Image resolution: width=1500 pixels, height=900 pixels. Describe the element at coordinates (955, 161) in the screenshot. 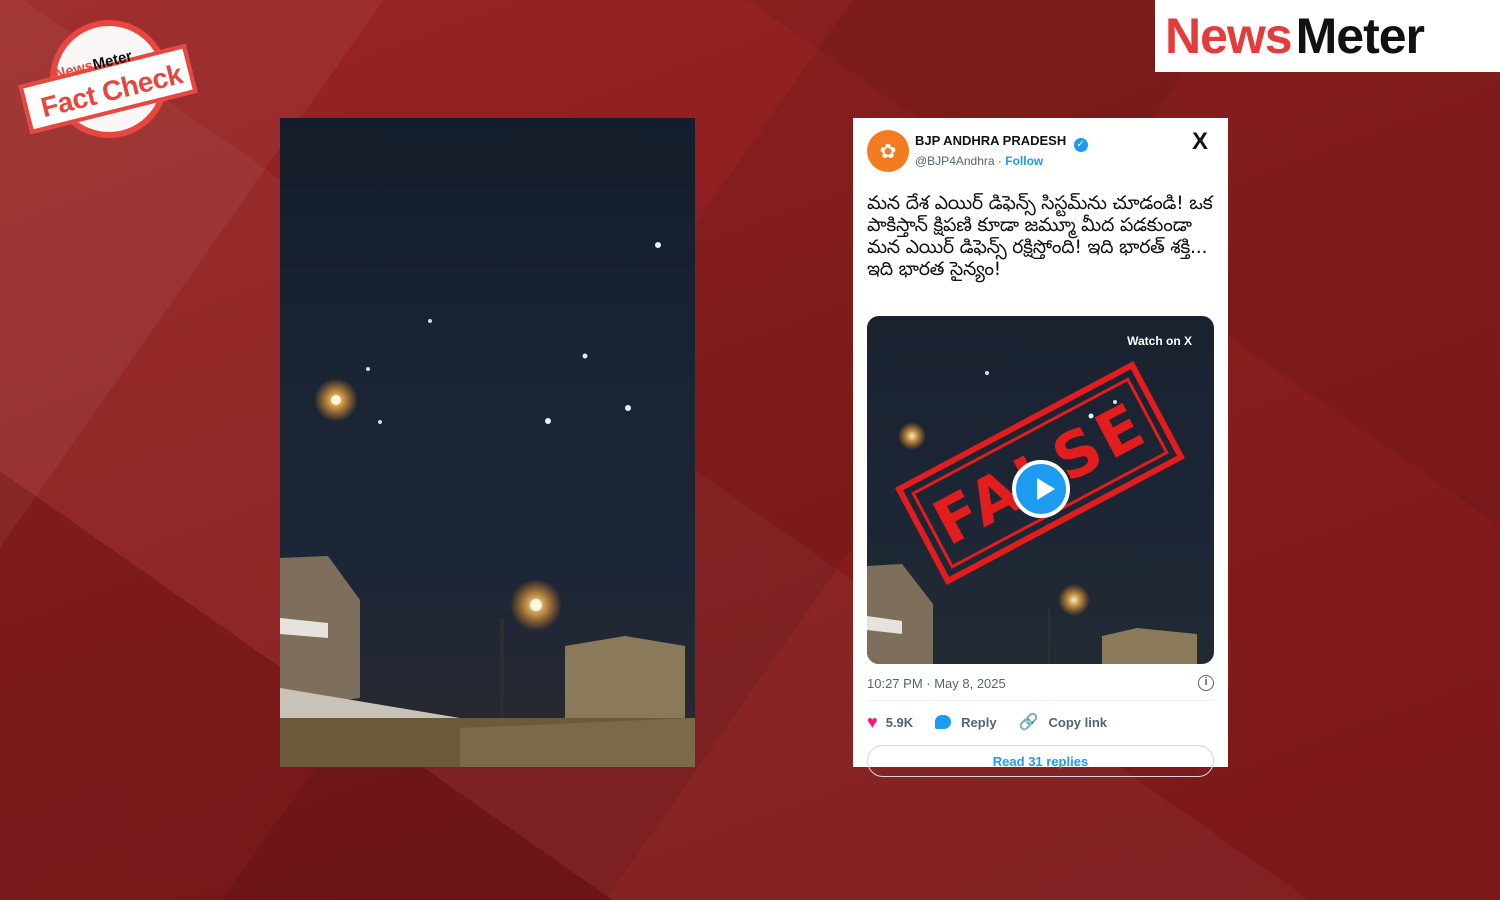

I see `account-handle: @BJP4Andhra` at that location.